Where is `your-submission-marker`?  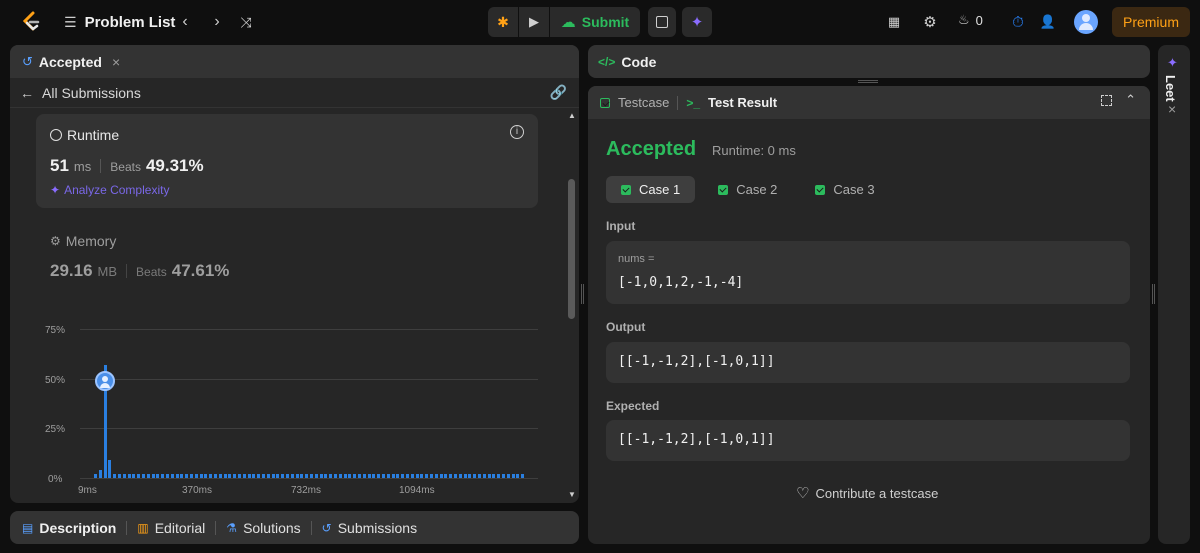
your-submission-marker is located at coordinates (104, 380).